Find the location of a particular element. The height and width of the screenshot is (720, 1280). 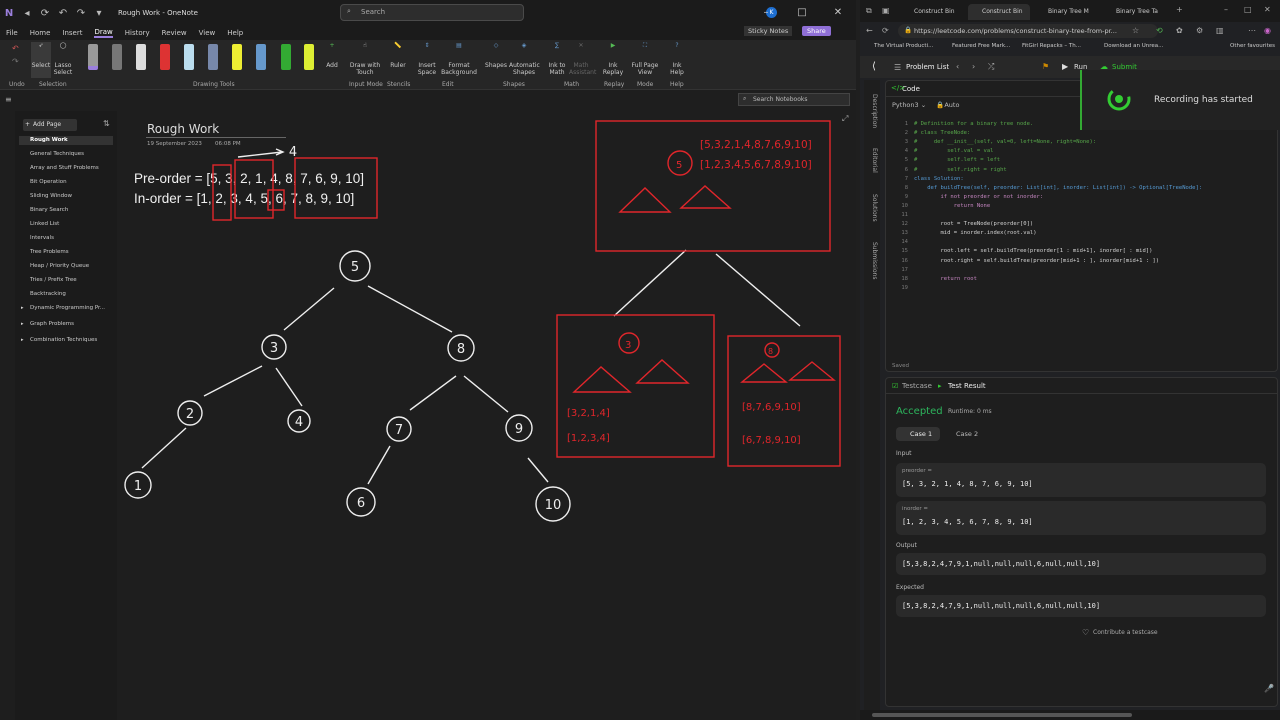

tab-actions-icon: ⧉ is located at coordinates (869, 11).